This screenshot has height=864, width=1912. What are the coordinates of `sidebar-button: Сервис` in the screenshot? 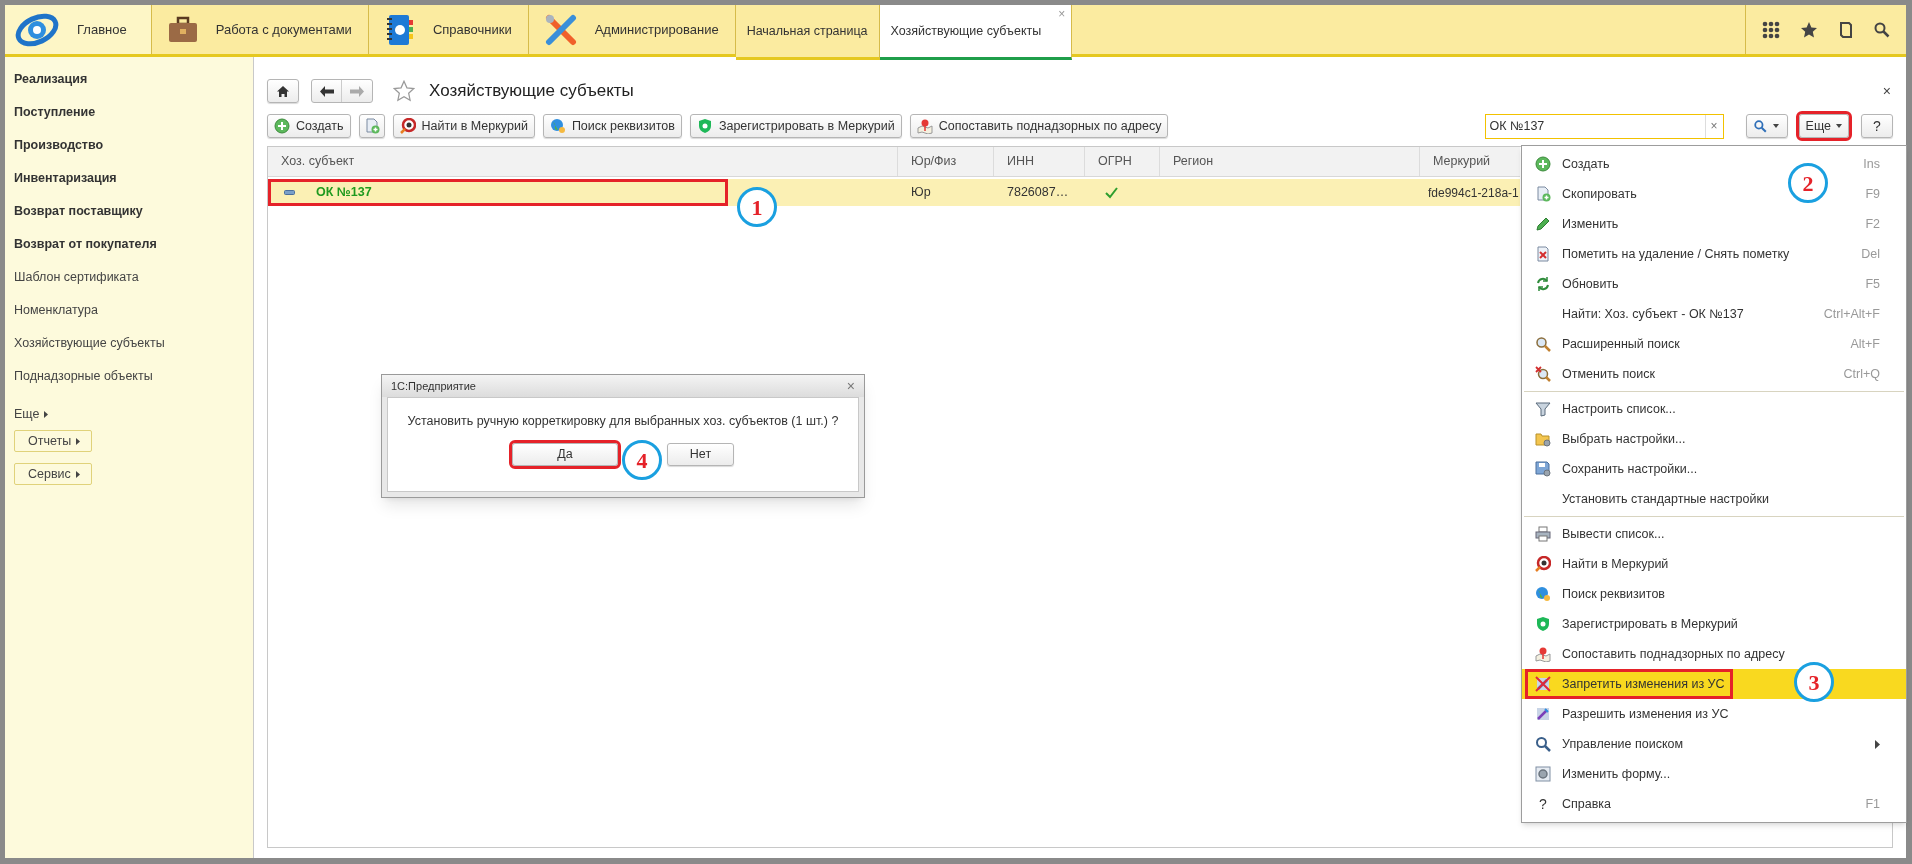 It's located at (53, 474).